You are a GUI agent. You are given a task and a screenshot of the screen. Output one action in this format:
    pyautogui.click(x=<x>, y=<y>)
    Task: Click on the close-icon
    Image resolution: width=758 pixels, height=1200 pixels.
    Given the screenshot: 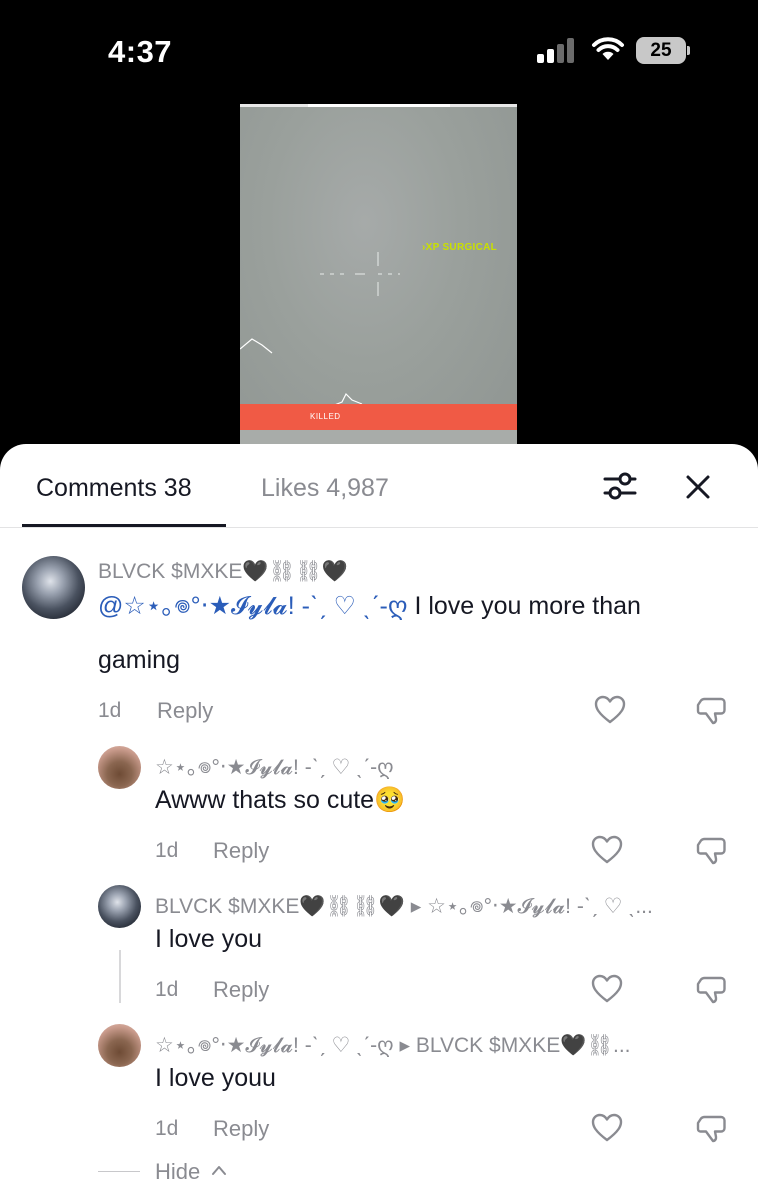 What is the action you would take?
    pyautogui.click(x=698, y=487)
    